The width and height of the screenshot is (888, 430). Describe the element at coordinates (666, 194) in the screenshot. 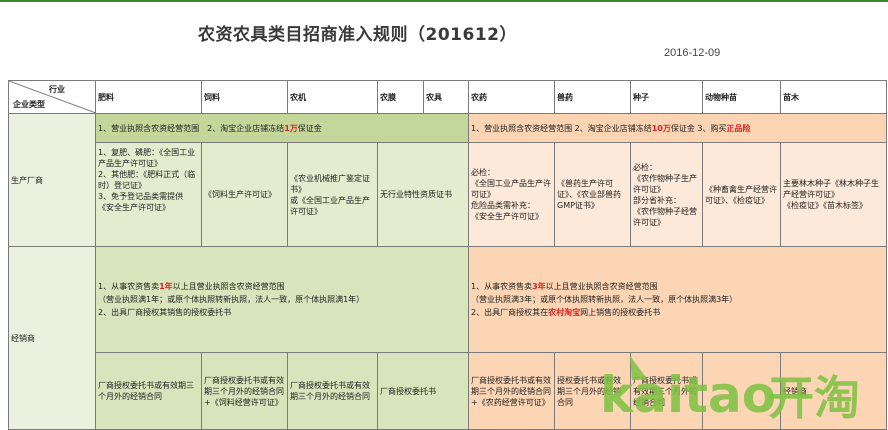

I see `producer-seed-cell: 必检： 《农作物种子生产许可证》 部分省补充： 《农作物种子经营许可证》` at that location.